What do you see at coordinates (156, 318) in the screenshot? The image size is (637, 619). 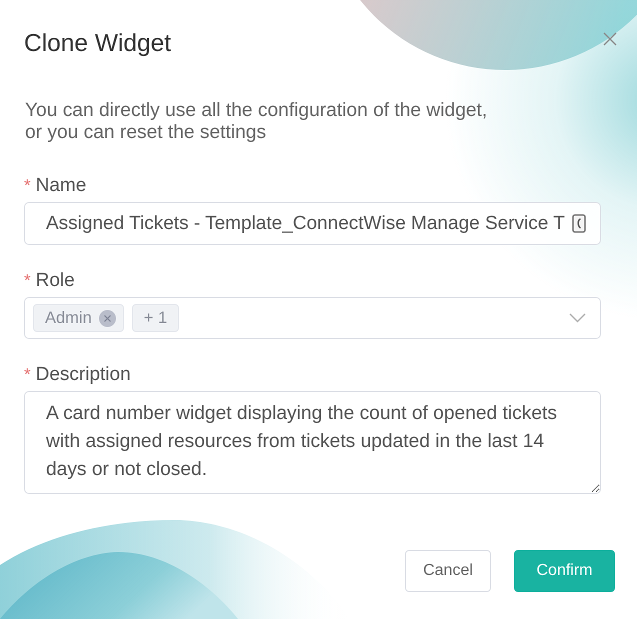 I see `role-tag: + 1` at bounding box center [156, 318].